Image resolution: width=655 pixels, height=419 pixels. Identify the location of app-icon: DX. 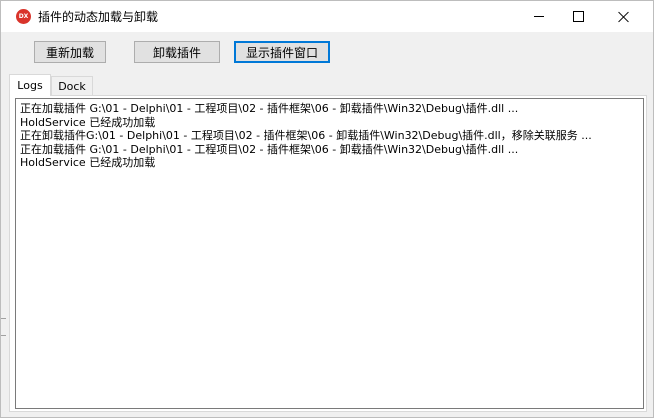
(23, 16).